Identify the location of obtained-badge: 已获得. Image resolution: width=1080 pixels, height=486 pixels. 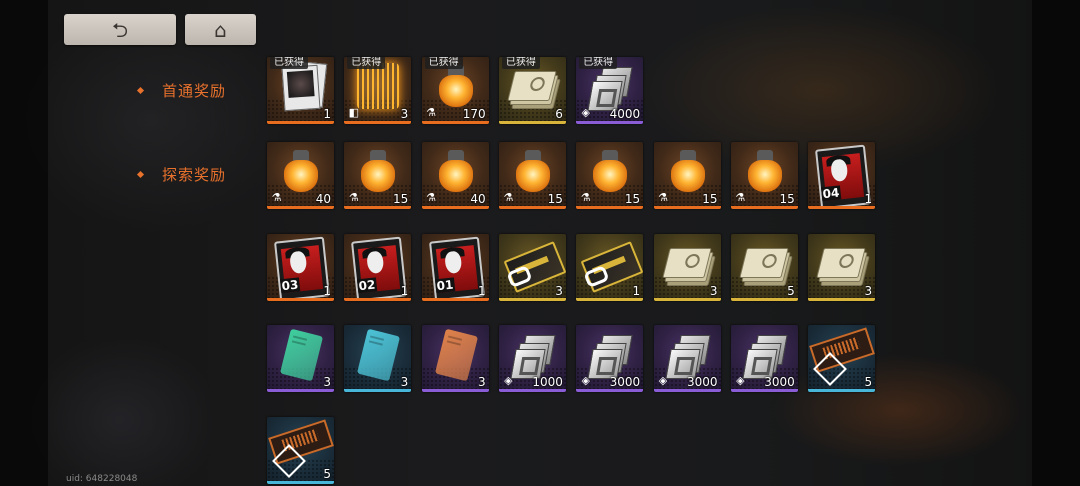
(520, 63).